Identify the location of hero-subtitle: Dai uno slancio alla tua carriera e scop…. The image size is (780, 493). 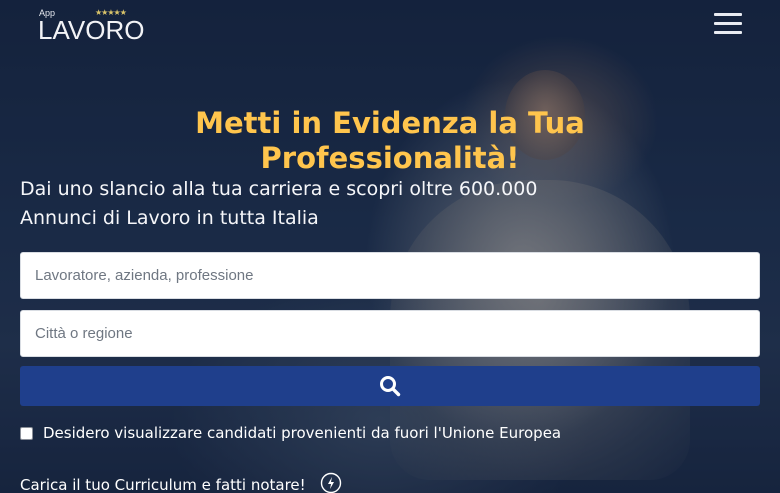
(279, 203).